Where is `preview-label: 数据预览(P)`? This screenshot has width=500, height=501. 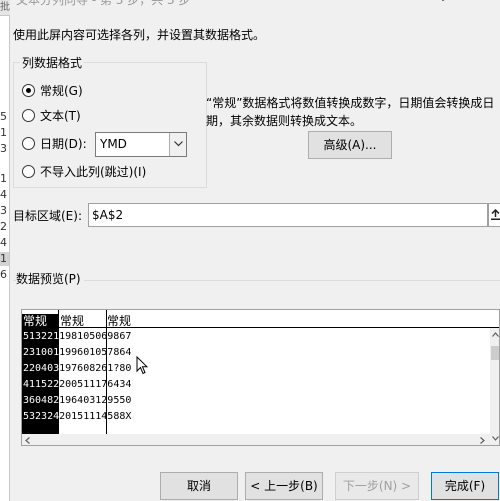
preview-label: 数据预览(P) is located at coordinates (50, 278).